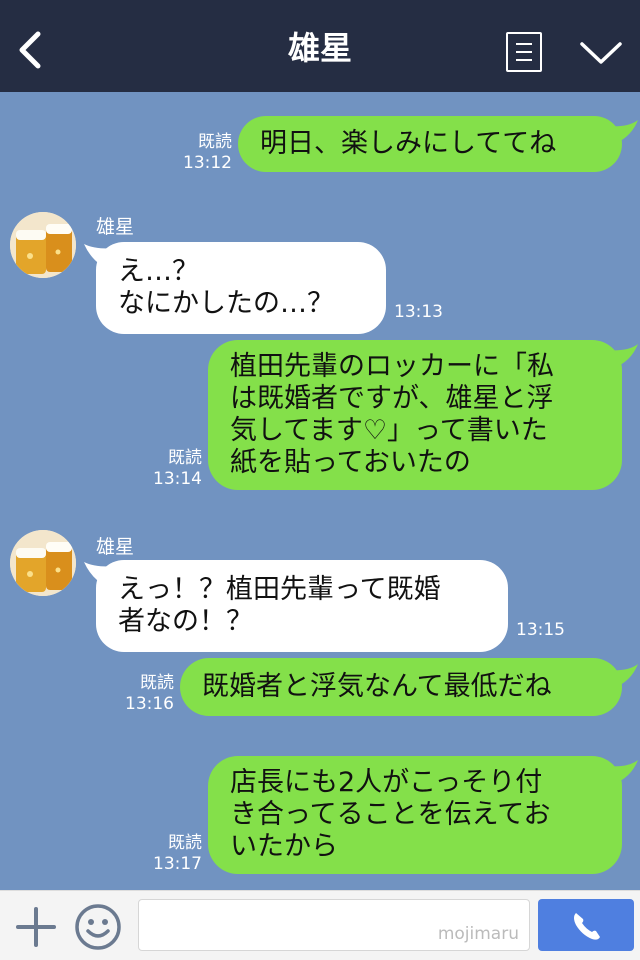 This screenshot has height=960, width=640. I want to click on chat-title: 雄星, so click(319, 48).